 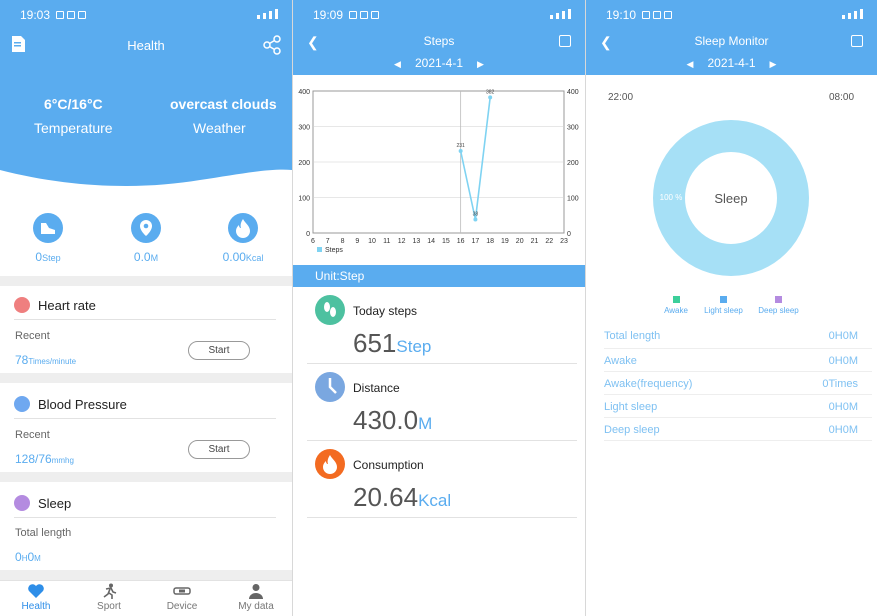 What do you see at coordinates (44, 459) in the screenshot?
I see `blood-pressure-value: 128/76mmhg` at bounding box center [44, 459].